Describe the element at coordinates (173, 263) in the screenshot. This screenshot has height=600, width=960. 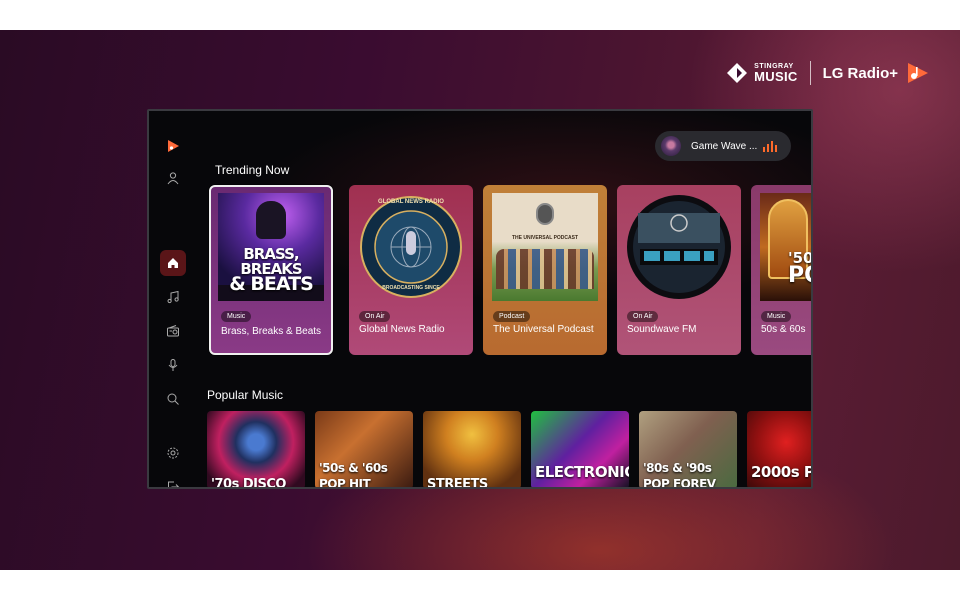
I see `home-icon` at that location.